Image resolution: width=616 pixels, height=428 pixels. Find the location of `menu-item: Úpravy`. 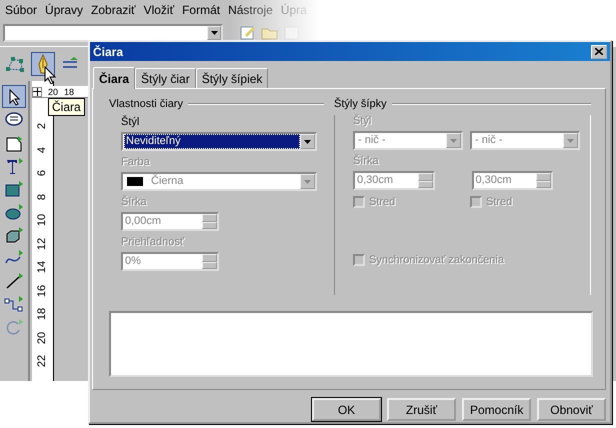

menu-item: Úpravy is located at coordinates (64, 10).